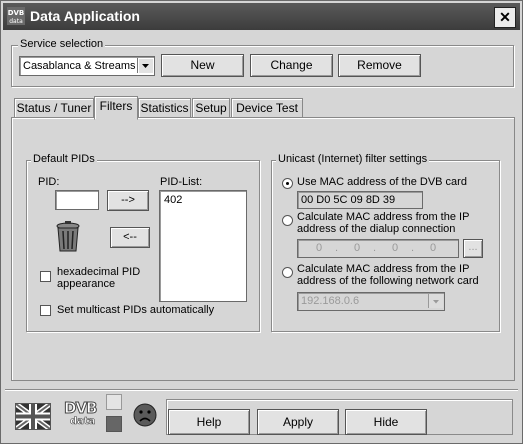 The height and width of the screenshot is (444, 523). What do you see at coordinates (291, 65) in the screenshot?
I see `change-button: Change` at bounding box center [291, 65].